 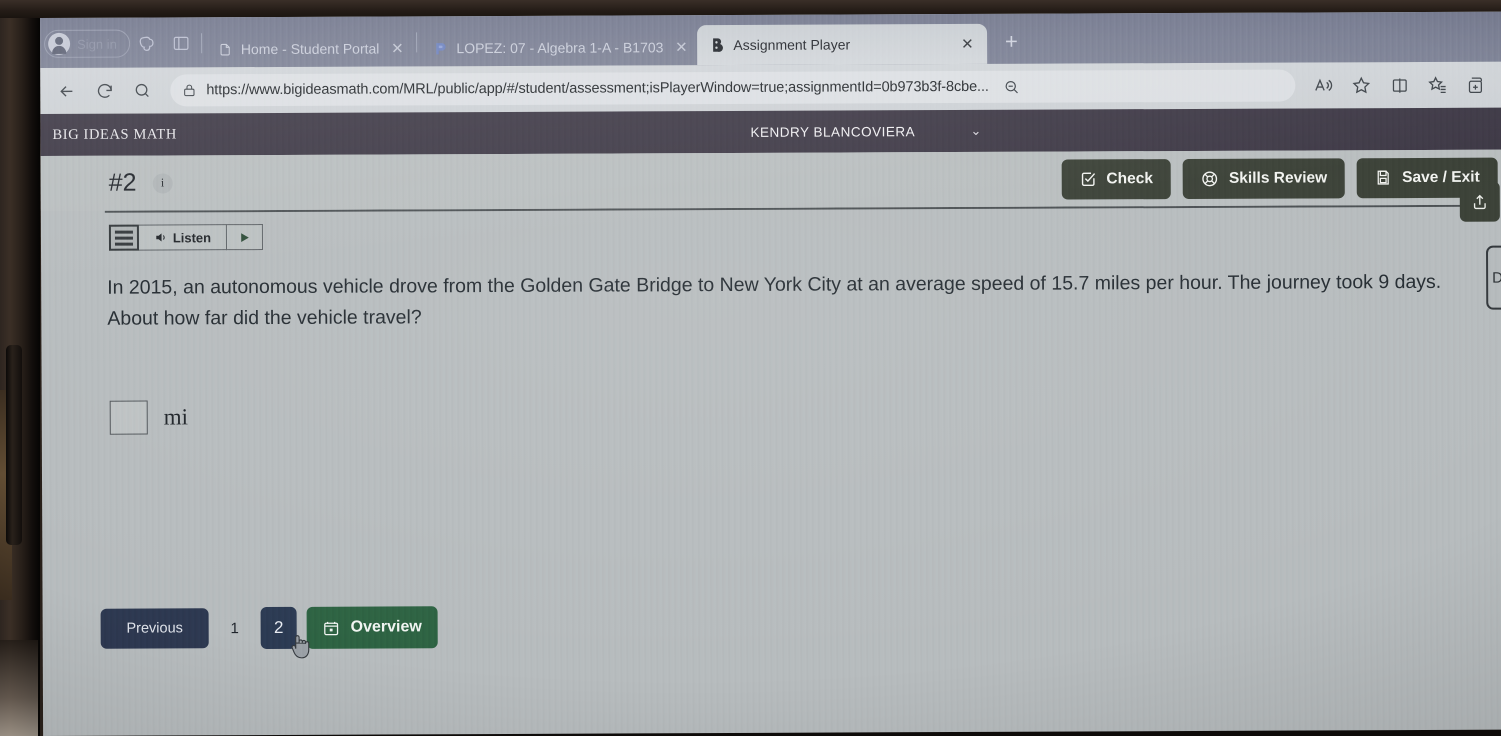 I want to click on user-name: KENDRY BLANCOVIERA, so click(x=833, y=131).